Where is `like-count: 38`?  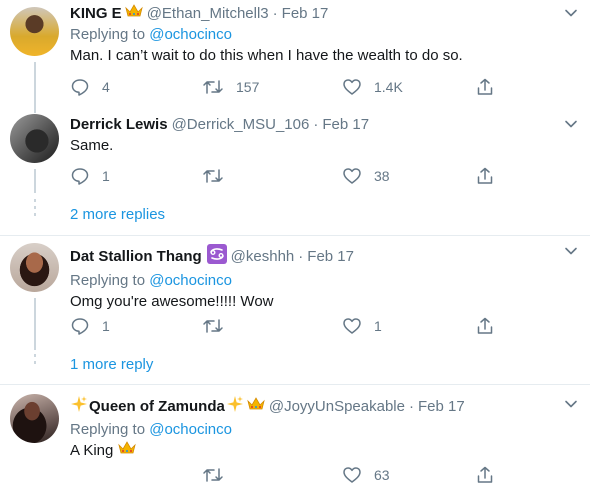
like-count: 38 is located at coordinates (382, 176).